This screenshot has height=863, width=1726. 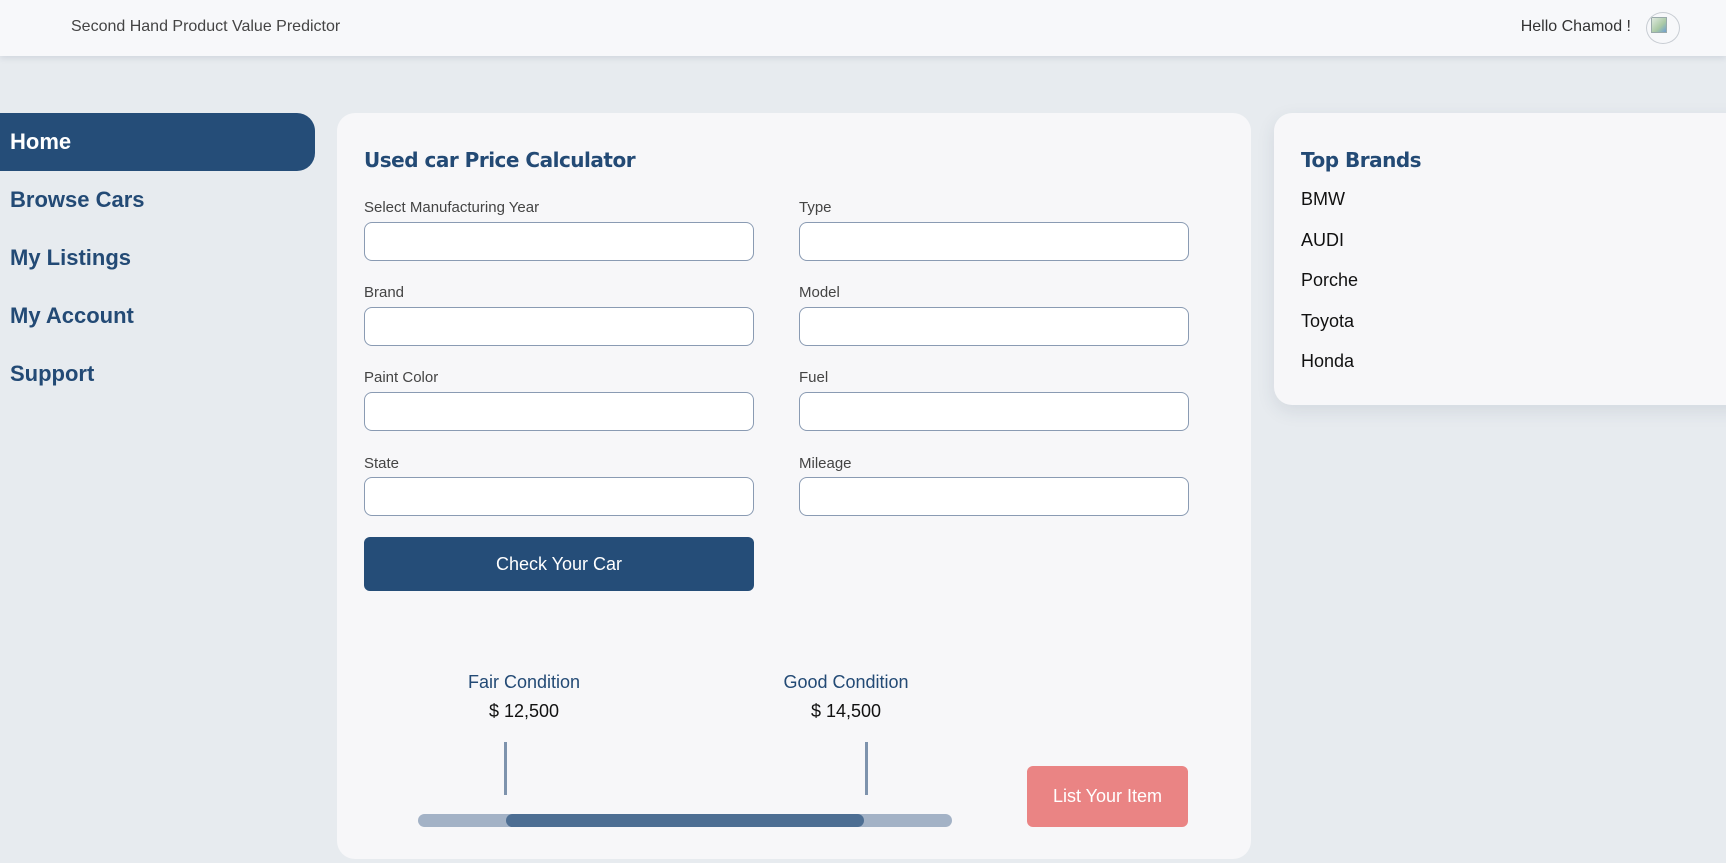 What do you see at coordinates (524, 682) in the screenshot?
I see `fair-condition-label: Fair Condition` at bounding box center [524, 682].